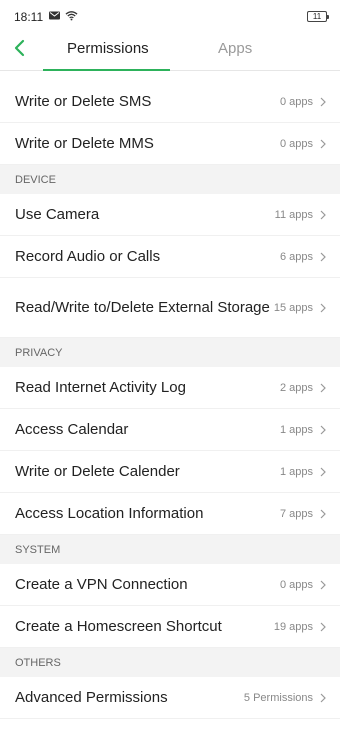  Describe the element at coordinates (63, 15) in the screenshot. I see `status-icons` at that location.